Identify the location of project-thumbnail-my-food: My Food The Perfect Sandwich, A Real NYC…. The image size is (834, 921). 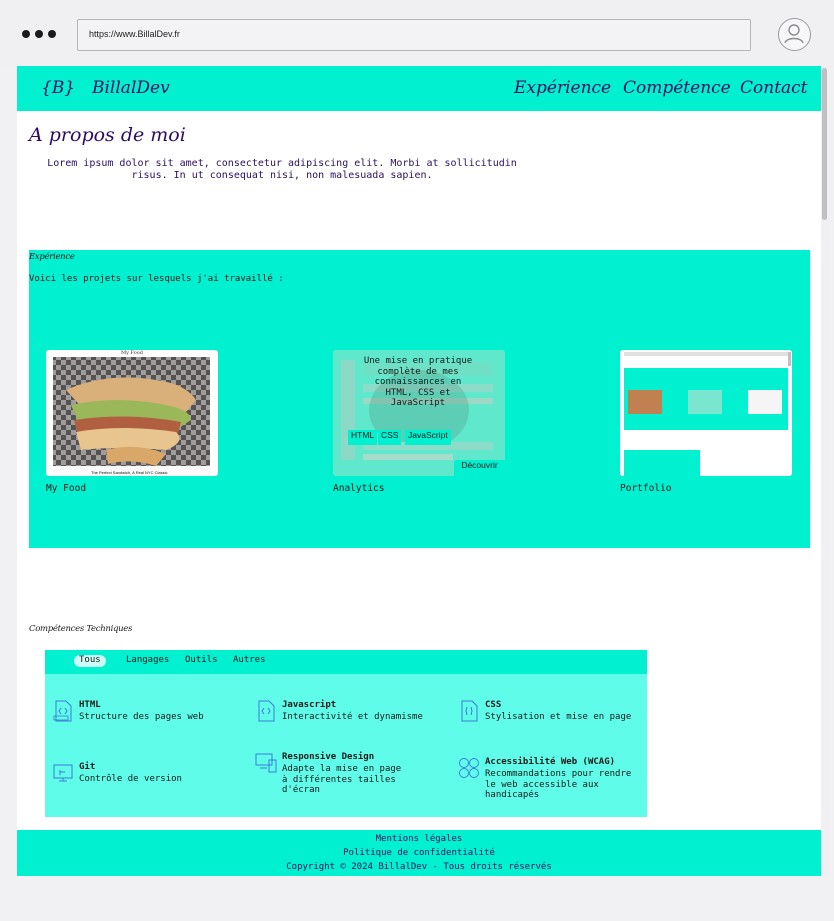
(132, 413).